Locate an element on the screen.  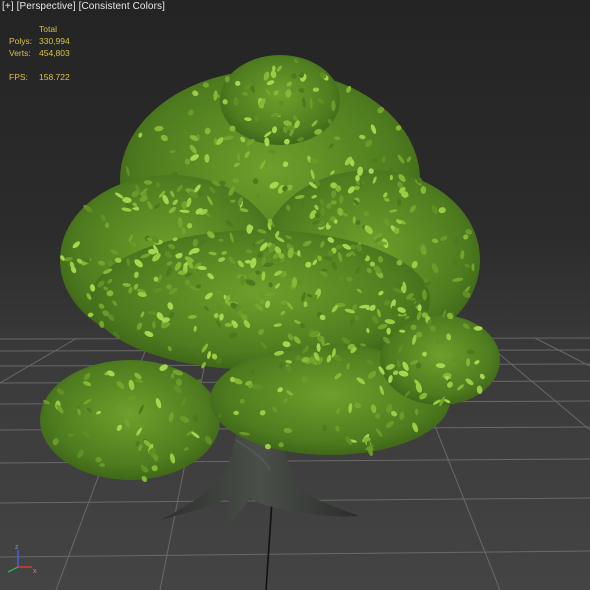
fps-label: FPS: is located at coordinates (18, 77).